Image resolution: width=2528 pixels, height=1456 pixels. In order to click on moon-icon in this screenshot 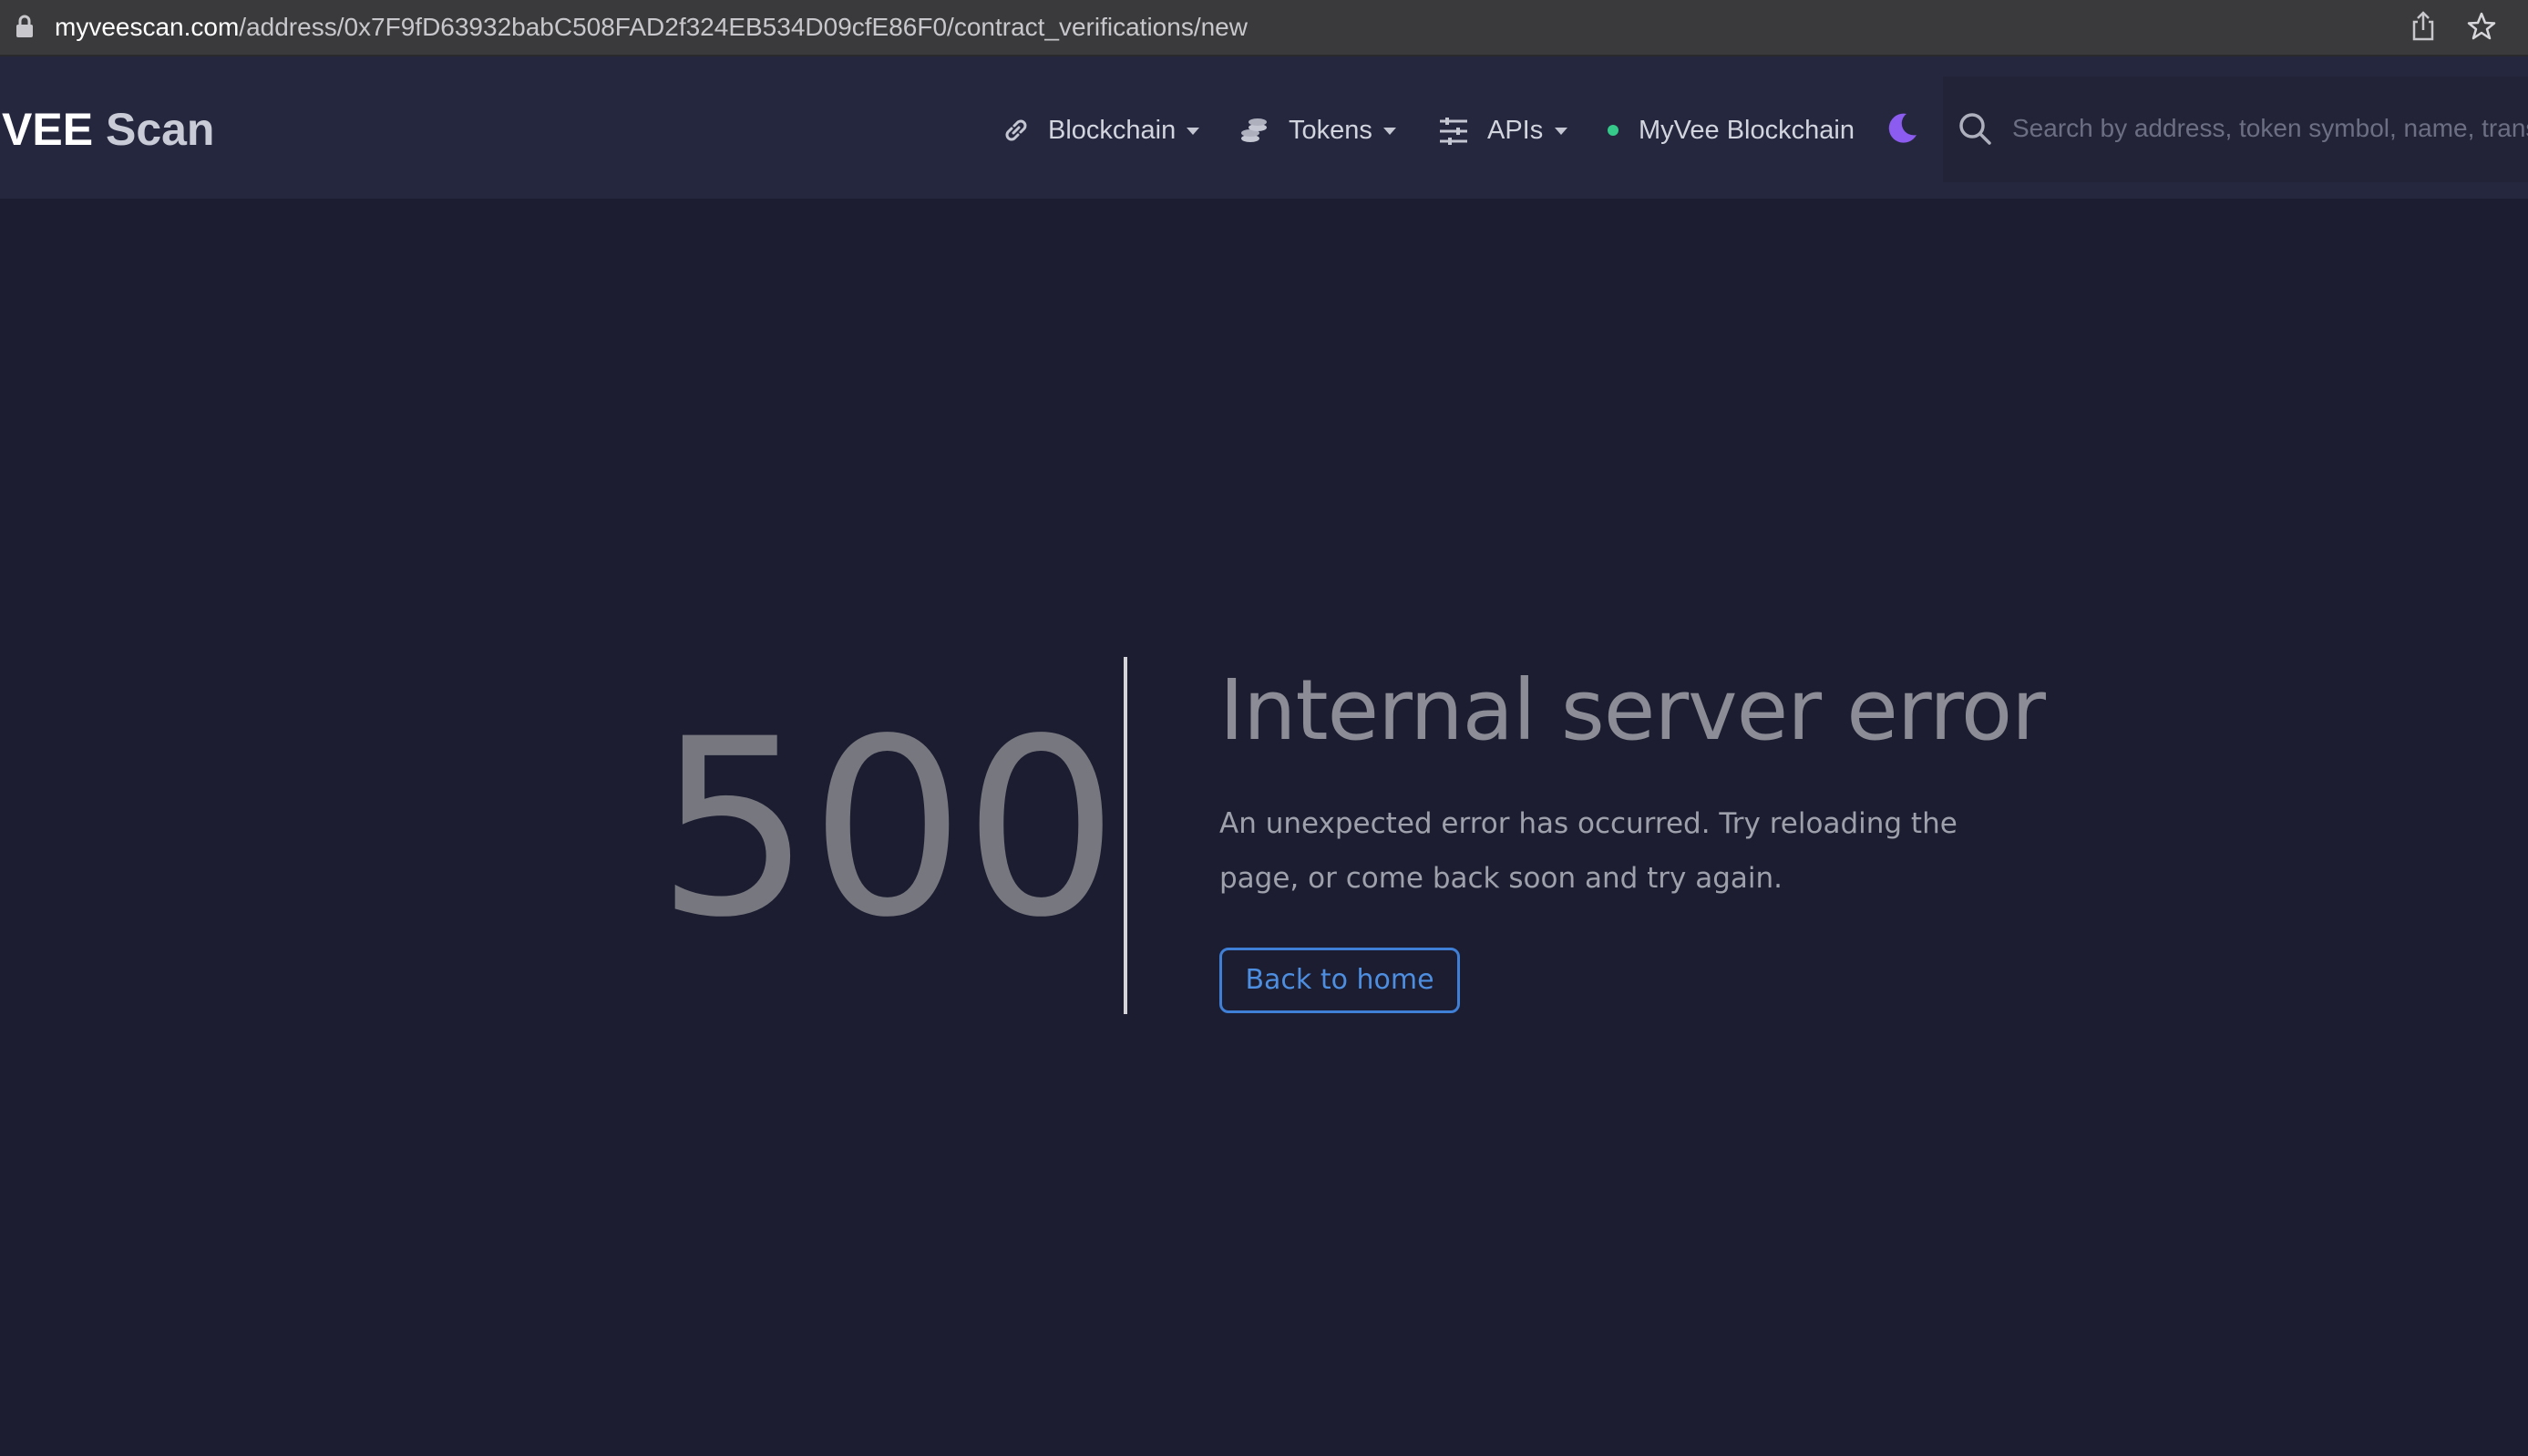, I will do `click(1902, 128)`.